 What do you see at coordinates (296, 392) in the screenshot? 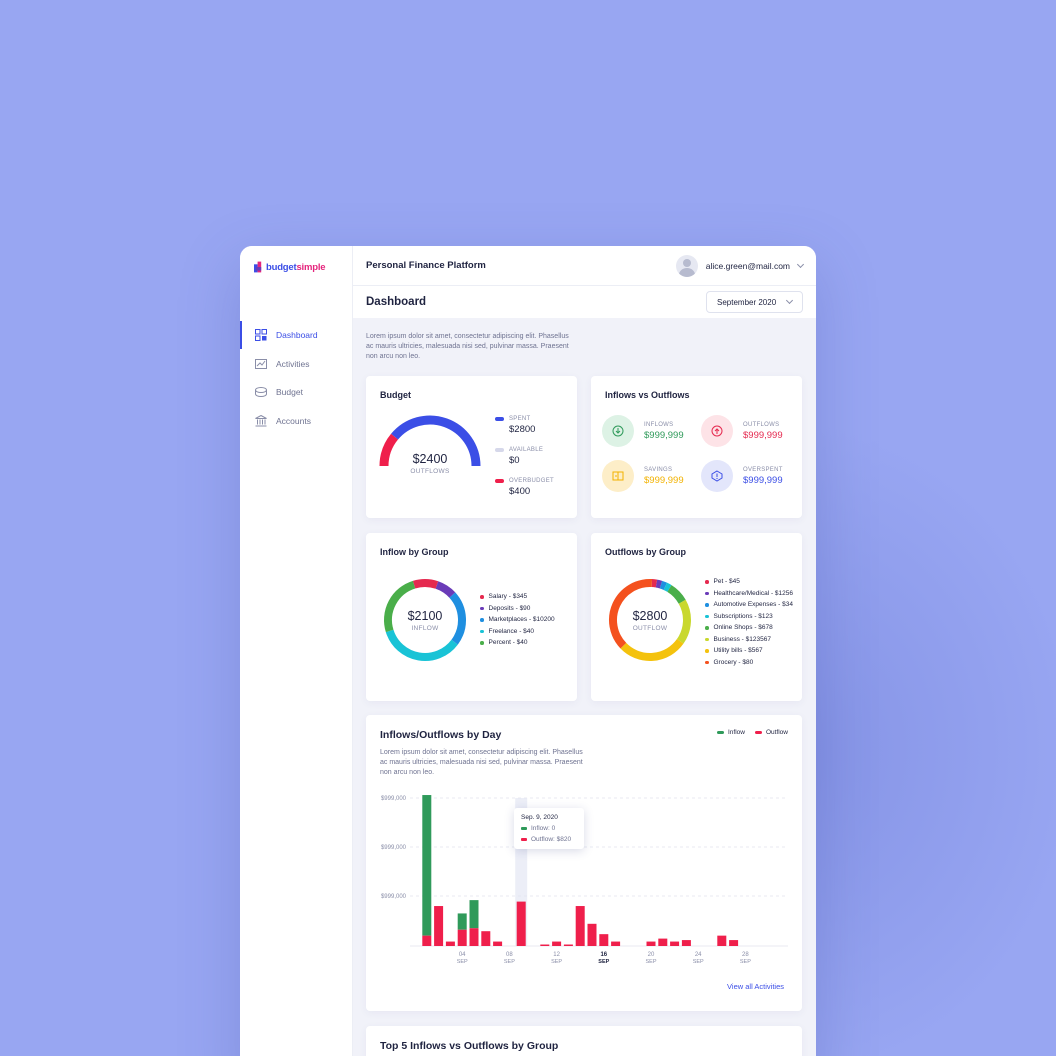
I see `sidebar-item-budget: Budget` at bounding box center [296, 392].